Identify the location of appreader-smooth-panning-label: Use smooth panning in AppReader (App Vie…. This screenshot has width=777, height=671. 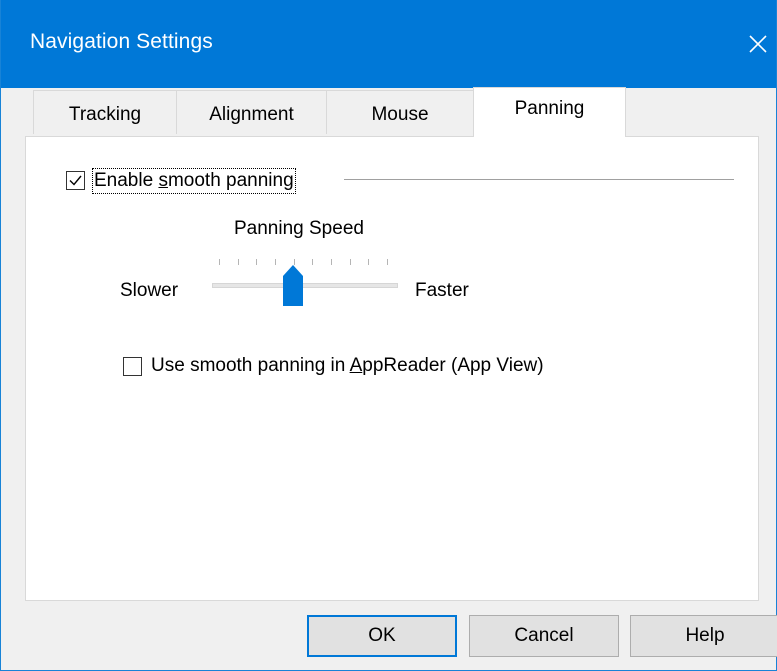
(347, 366).